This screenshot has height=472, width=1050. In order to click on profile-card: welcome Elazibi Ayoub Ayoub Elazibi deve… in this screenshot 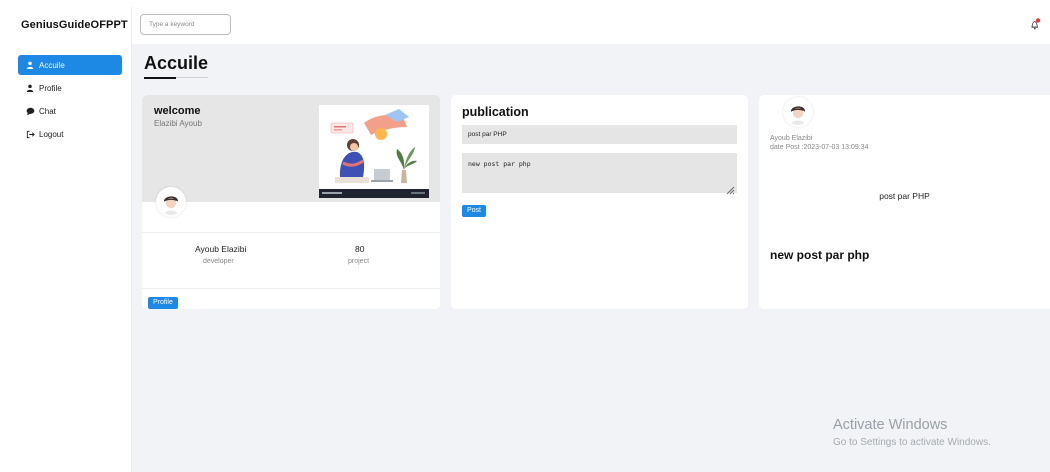, I will do `click(291, 202)`.